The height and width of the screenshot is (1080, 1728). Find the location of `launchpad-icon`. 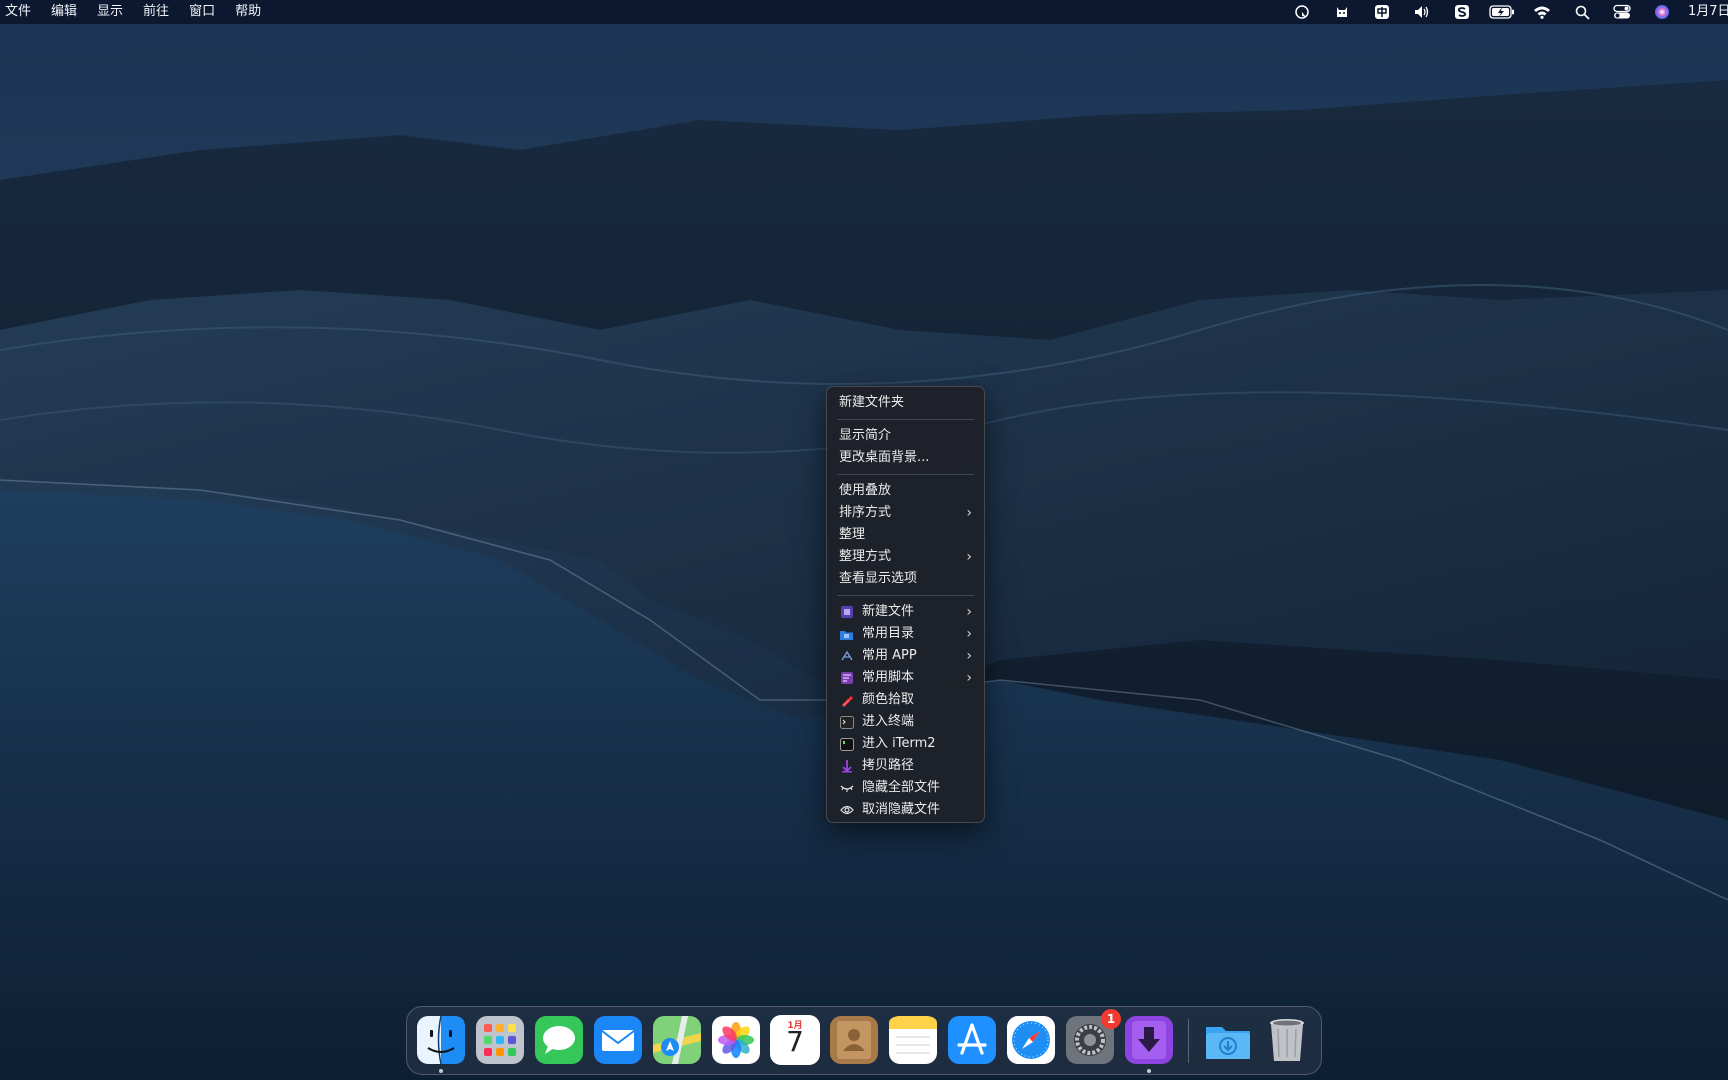

launchpad-icon is located at coordinates (500, 1040).